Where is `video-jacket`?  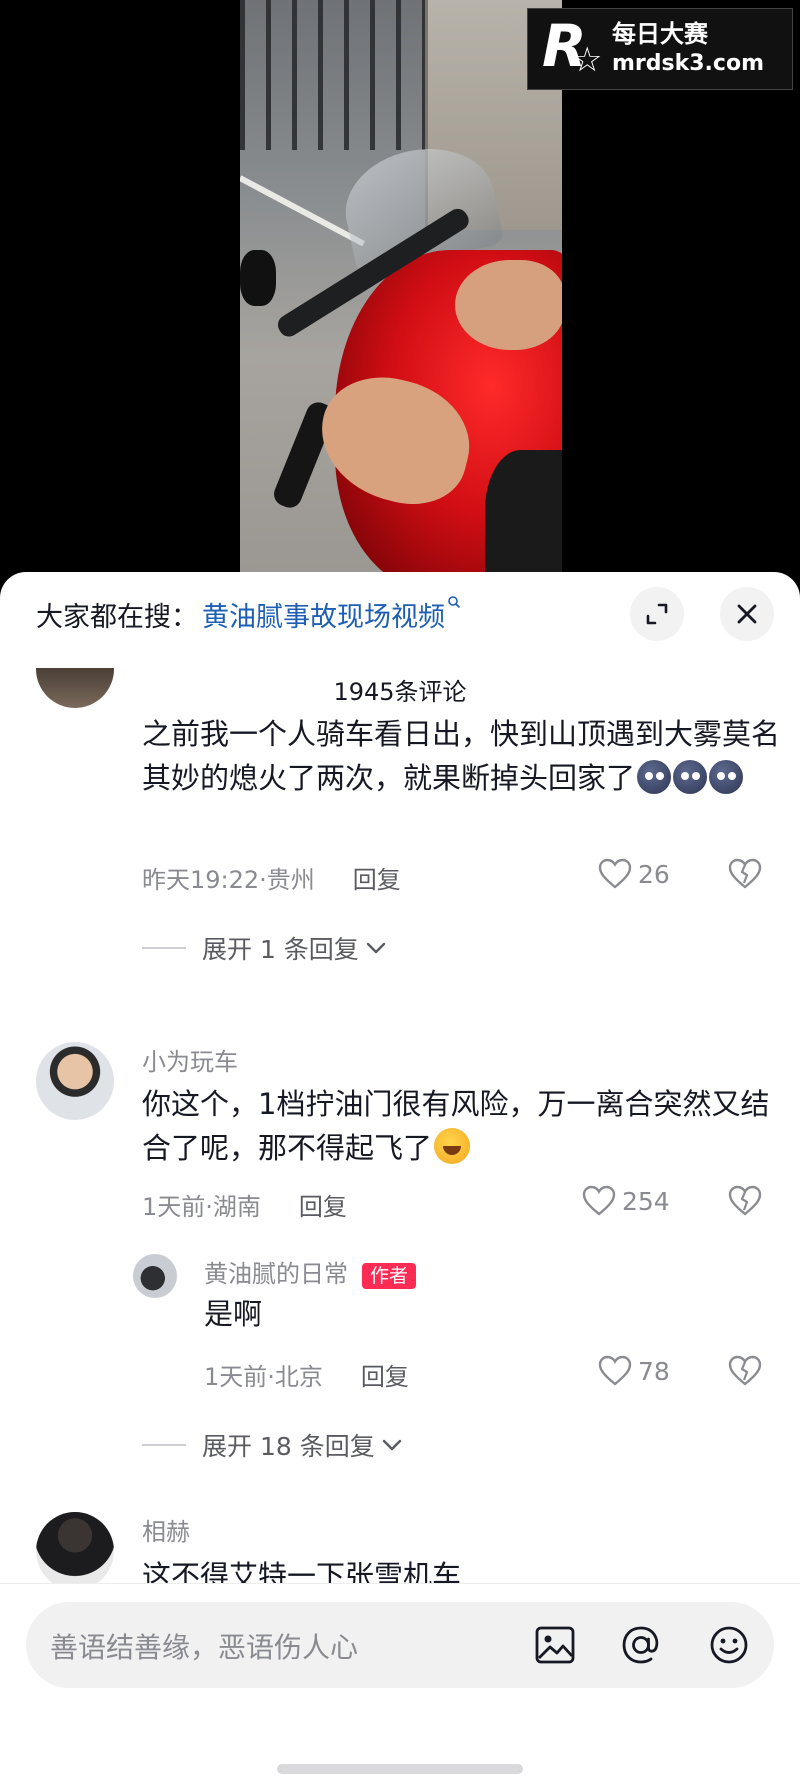
video-jacket is located at coordinates (523, 520).